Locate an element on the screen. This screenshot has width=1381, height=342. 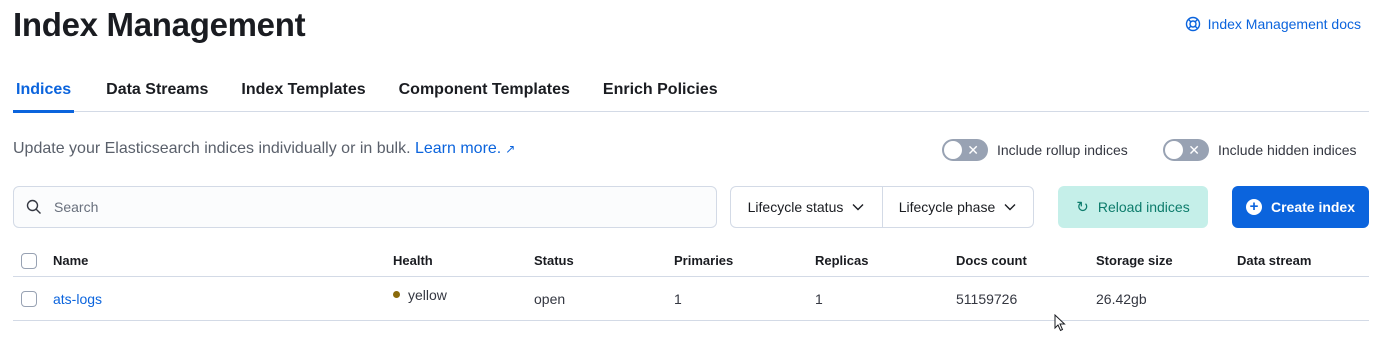
plus-circle-icon: + is located at coordinates (1253, 207).